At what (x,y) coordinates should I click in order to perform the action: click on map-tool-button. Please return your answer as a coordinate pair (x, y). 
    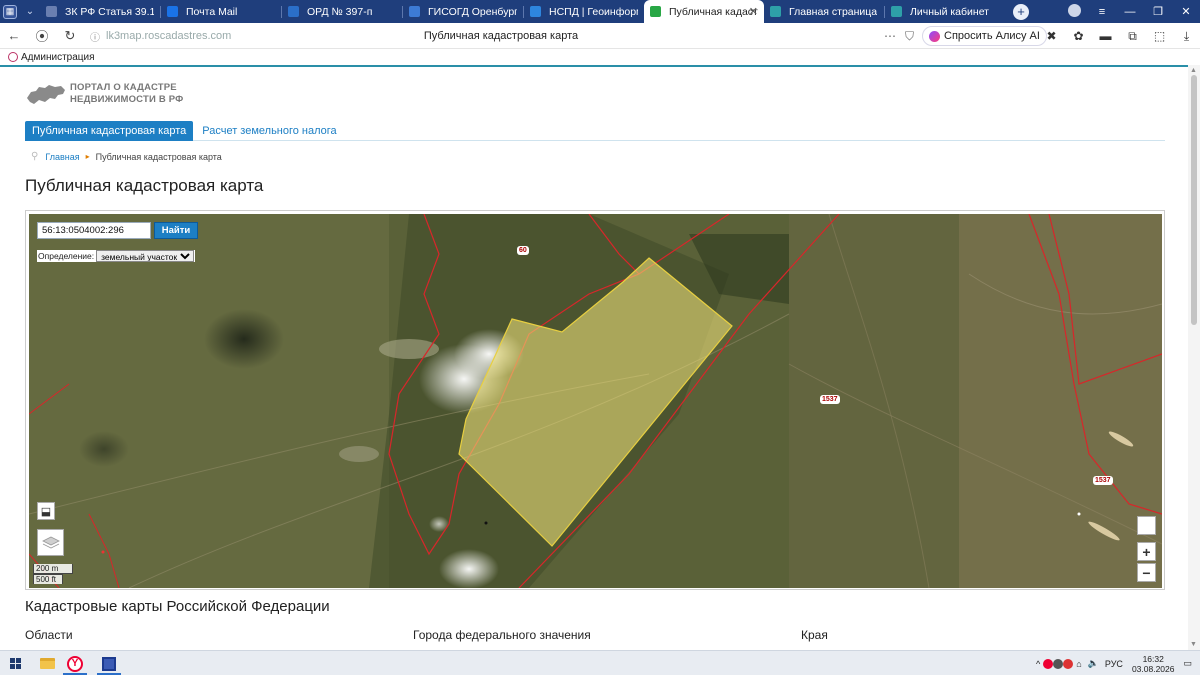
    Looking at the image, I should click on (1146, 525).